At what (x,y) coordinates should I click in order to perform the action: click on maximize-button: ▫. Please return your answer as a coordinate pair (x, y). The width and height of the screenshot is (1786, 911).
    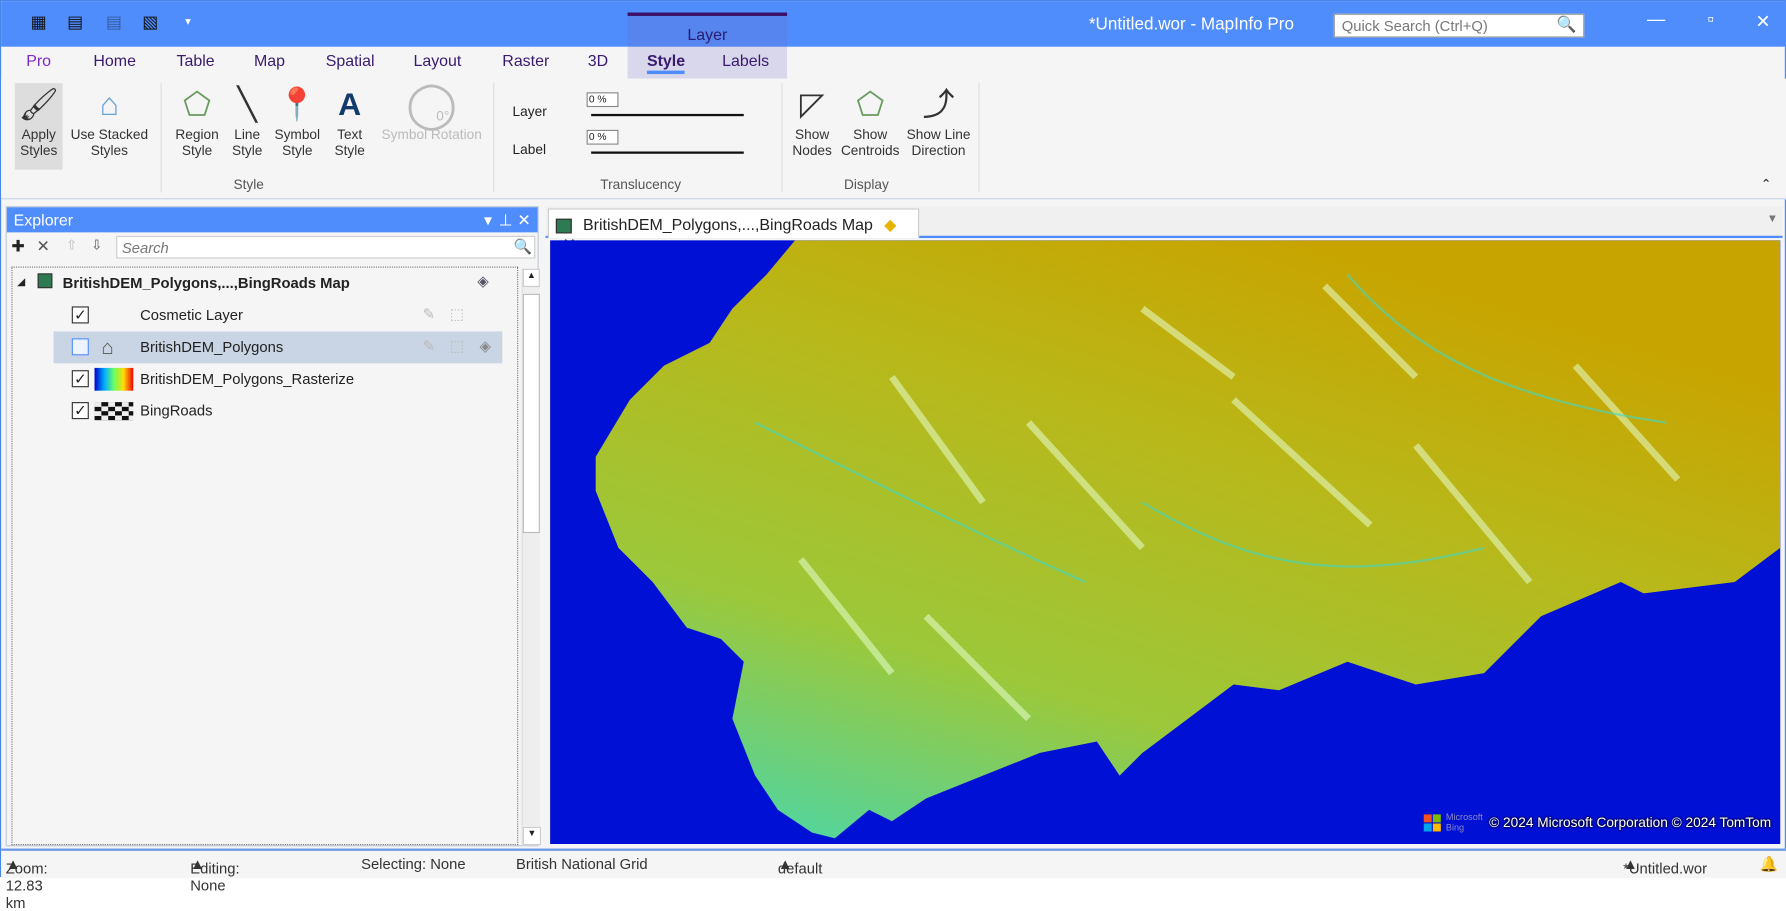
    Looking at the image, I should click on (1711, 20).